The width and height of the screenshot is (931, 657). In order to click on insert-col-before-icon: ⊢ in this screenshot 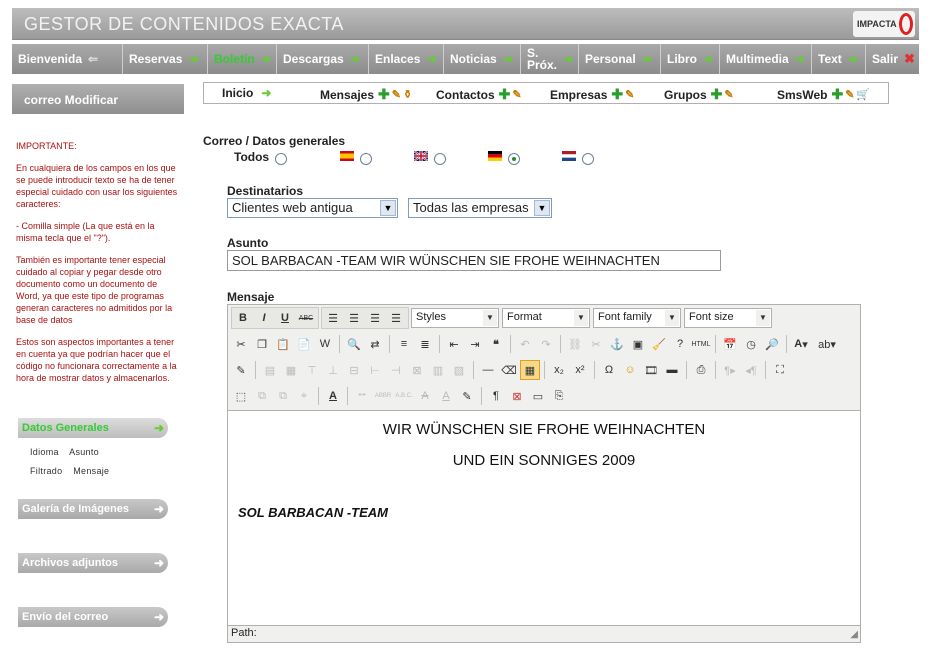, I will do `click(375, 370)`.